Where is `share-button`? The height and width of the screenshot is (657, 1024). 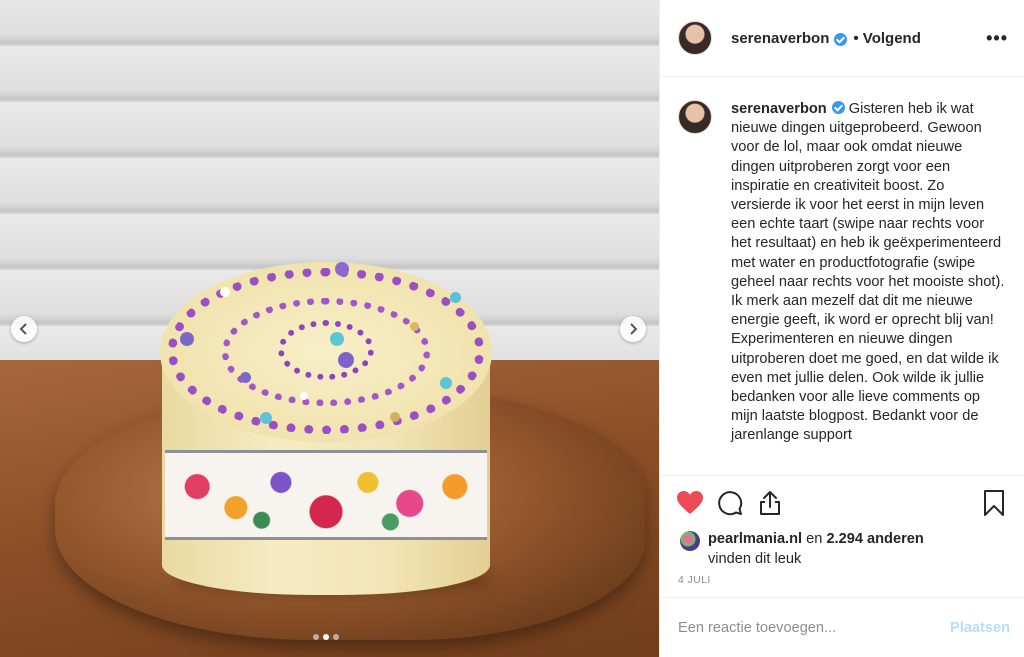 share-button is located at coordinates (770, 503).